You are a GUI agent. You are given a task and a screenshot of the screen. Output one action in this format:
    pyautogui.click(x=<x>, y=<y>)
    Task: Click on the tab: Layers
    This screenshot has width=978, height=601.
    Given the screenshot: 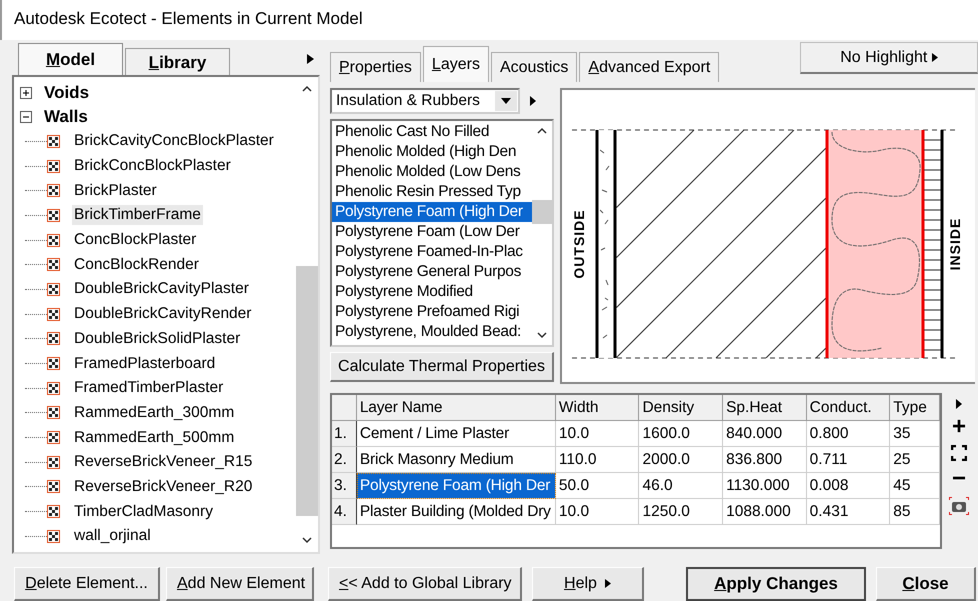 What is the action you would take?
    pyautogui.click(x=455, y=64)
    